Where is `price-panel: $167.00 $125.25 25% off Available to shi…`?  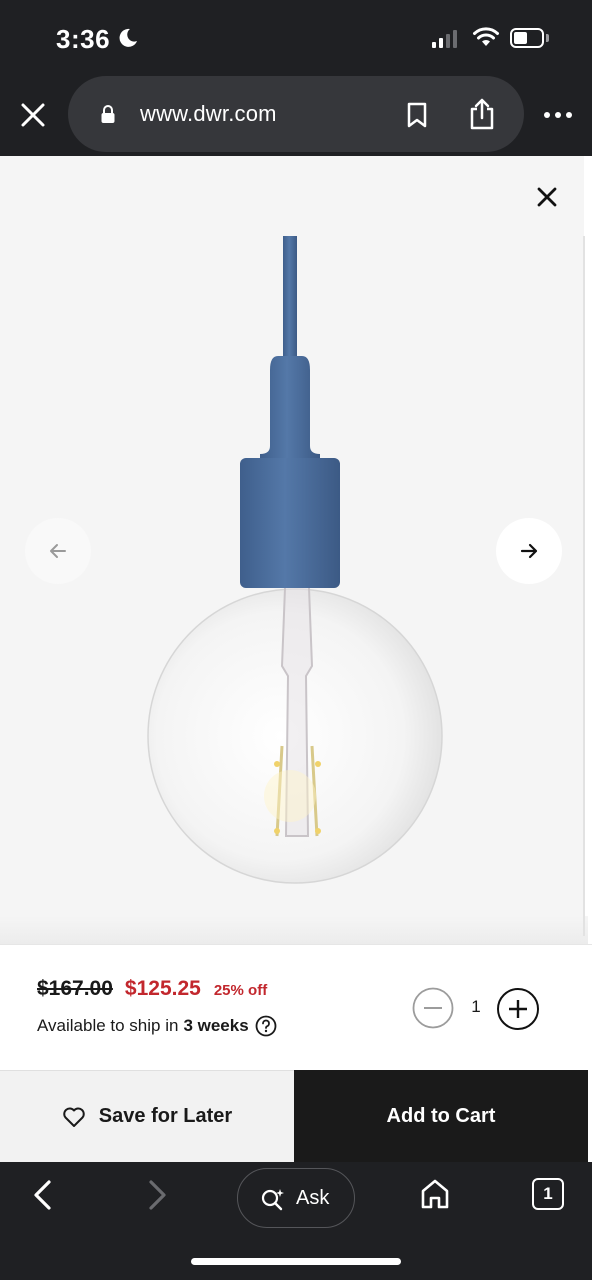 price-panel: $167.00 $125.25 25% off Available to shi… is located at coordinates (296, 1007).